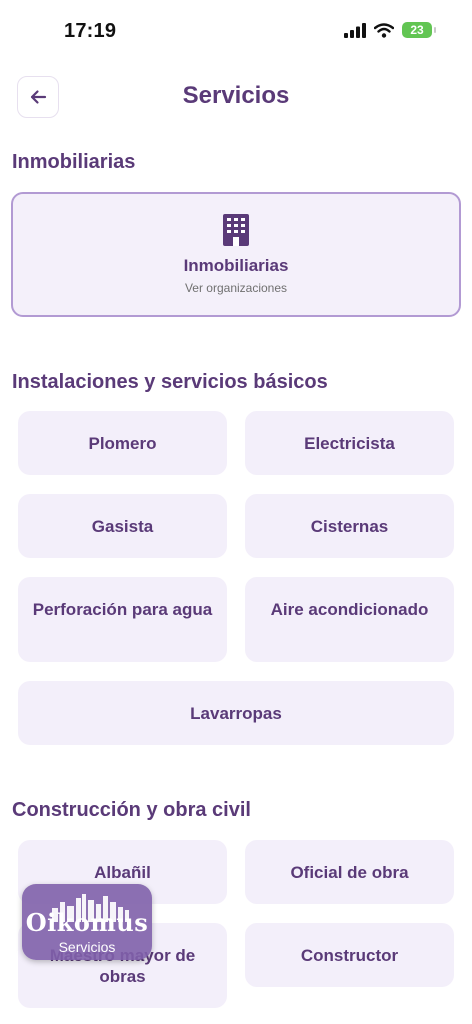 Image resolution: width=472 pixels, height=1024 pixels. Describe the element at coordinates (87, 947) in the screenshot. I see `fab-label: Servicios` at that location.